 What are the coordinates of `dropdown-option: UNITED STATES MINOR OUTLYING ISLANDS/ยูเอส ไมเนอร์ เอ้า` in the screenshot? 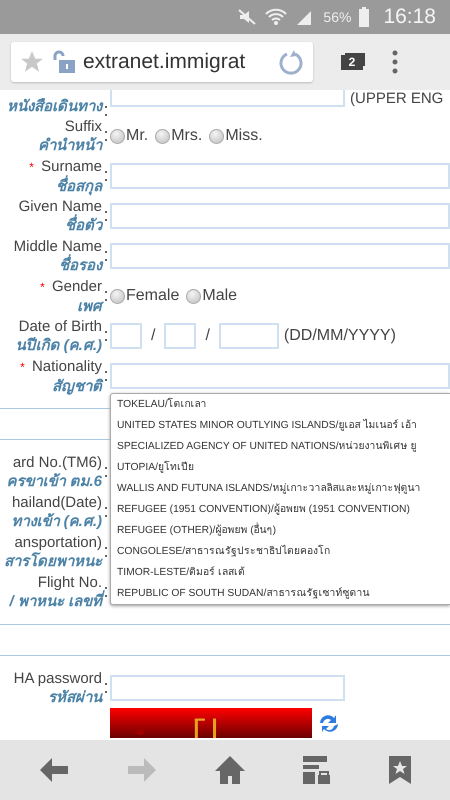 It's located at (283, 425).